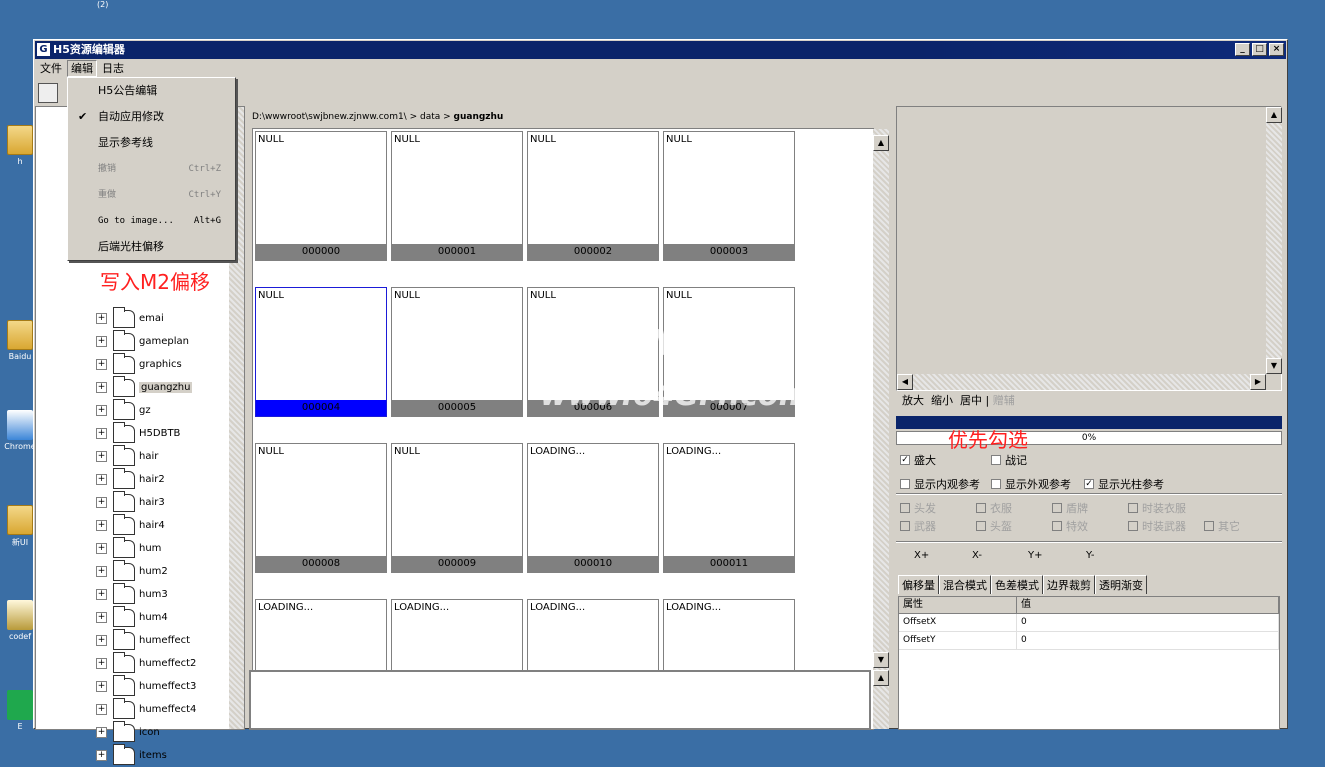  Describe the element at coordinates (593, 196) in the screenshot. I see `image-cell: NULL 000002` at that location.